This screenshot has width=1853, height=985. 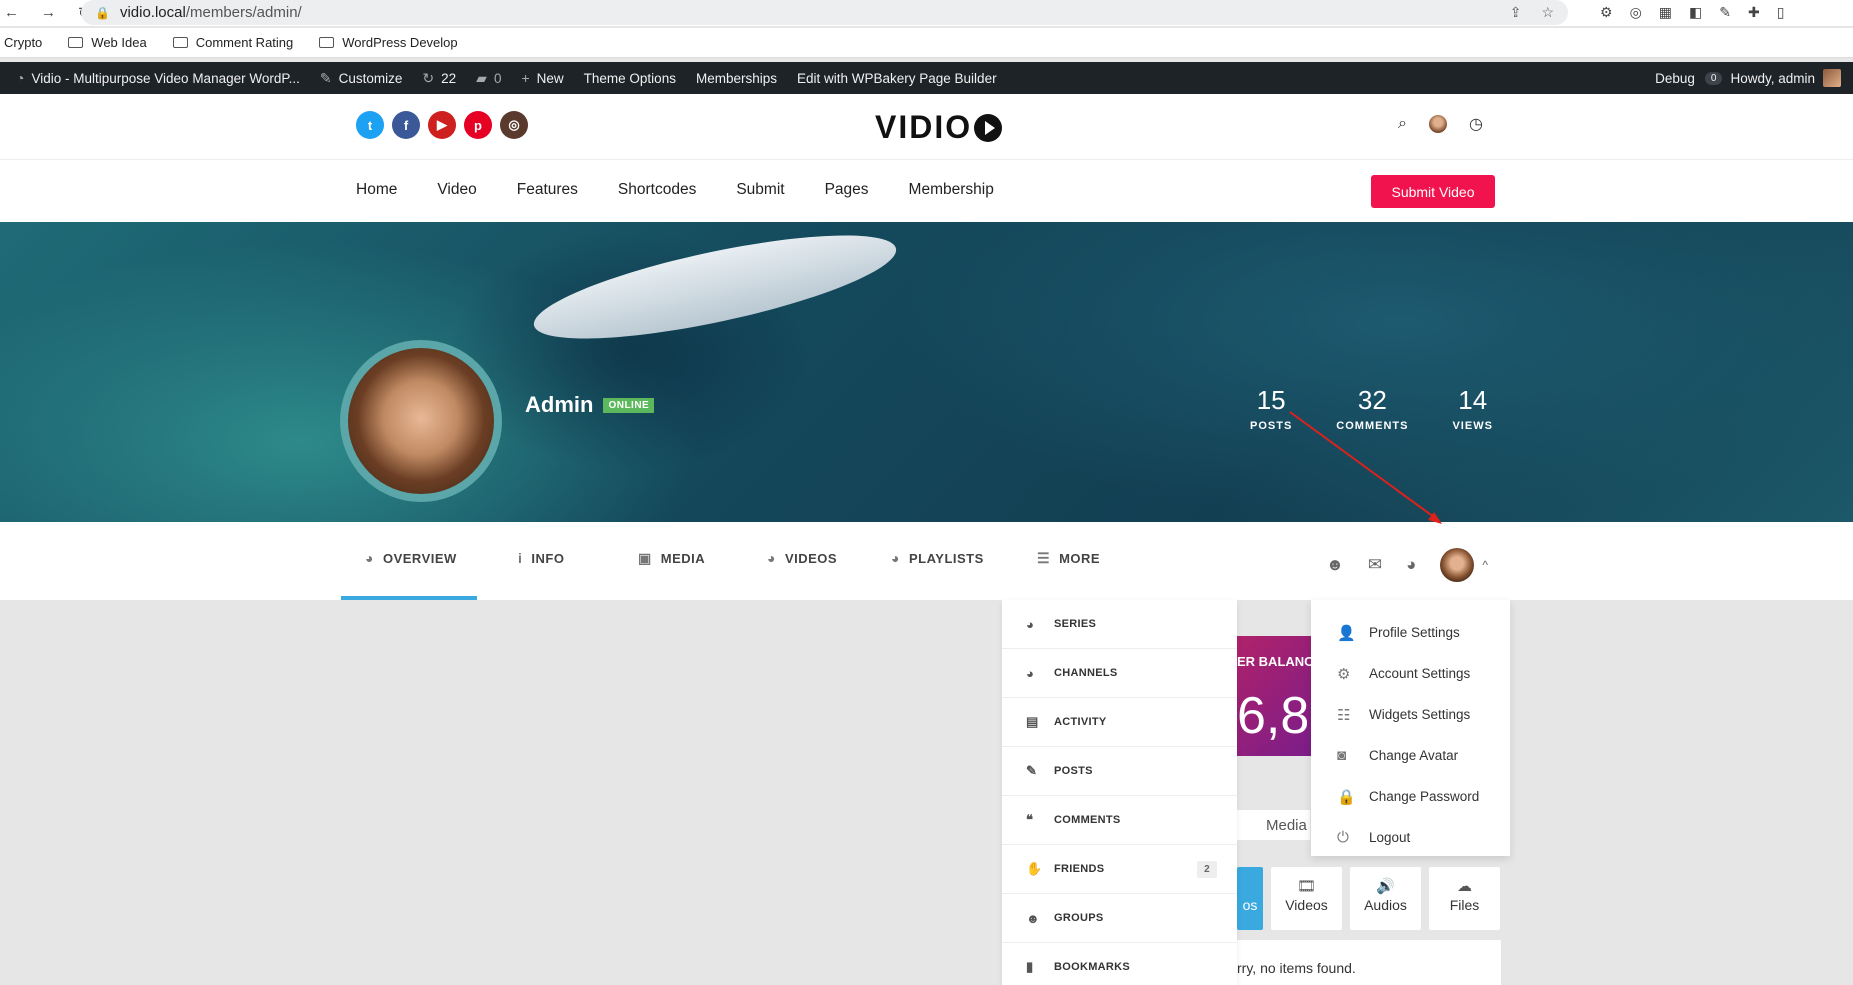 What do you see at coordinates (376, 190) in the screenshot?
I see `nav-home: Home` at bounding box center [376, 190].